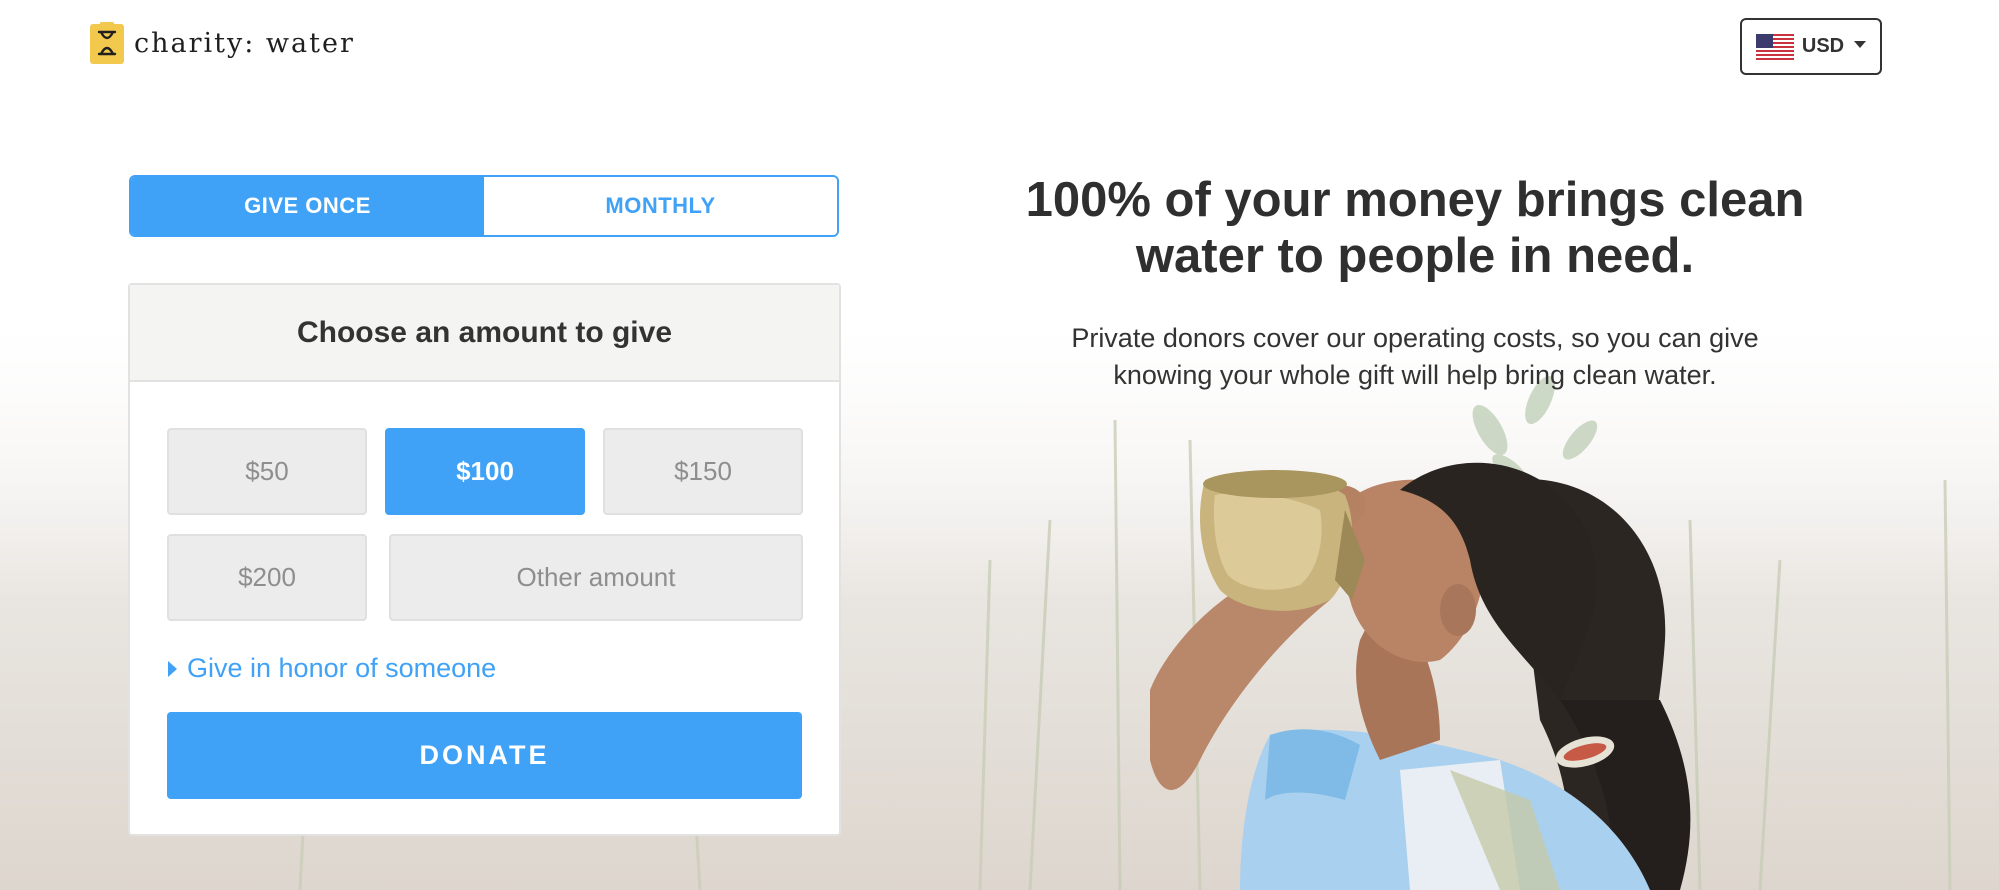 Image resolution: width=1999 pixels, height=890 pixels. I want to click on frequency-toggle: GIVE ONCE MONTHLY, so click(484, 206).